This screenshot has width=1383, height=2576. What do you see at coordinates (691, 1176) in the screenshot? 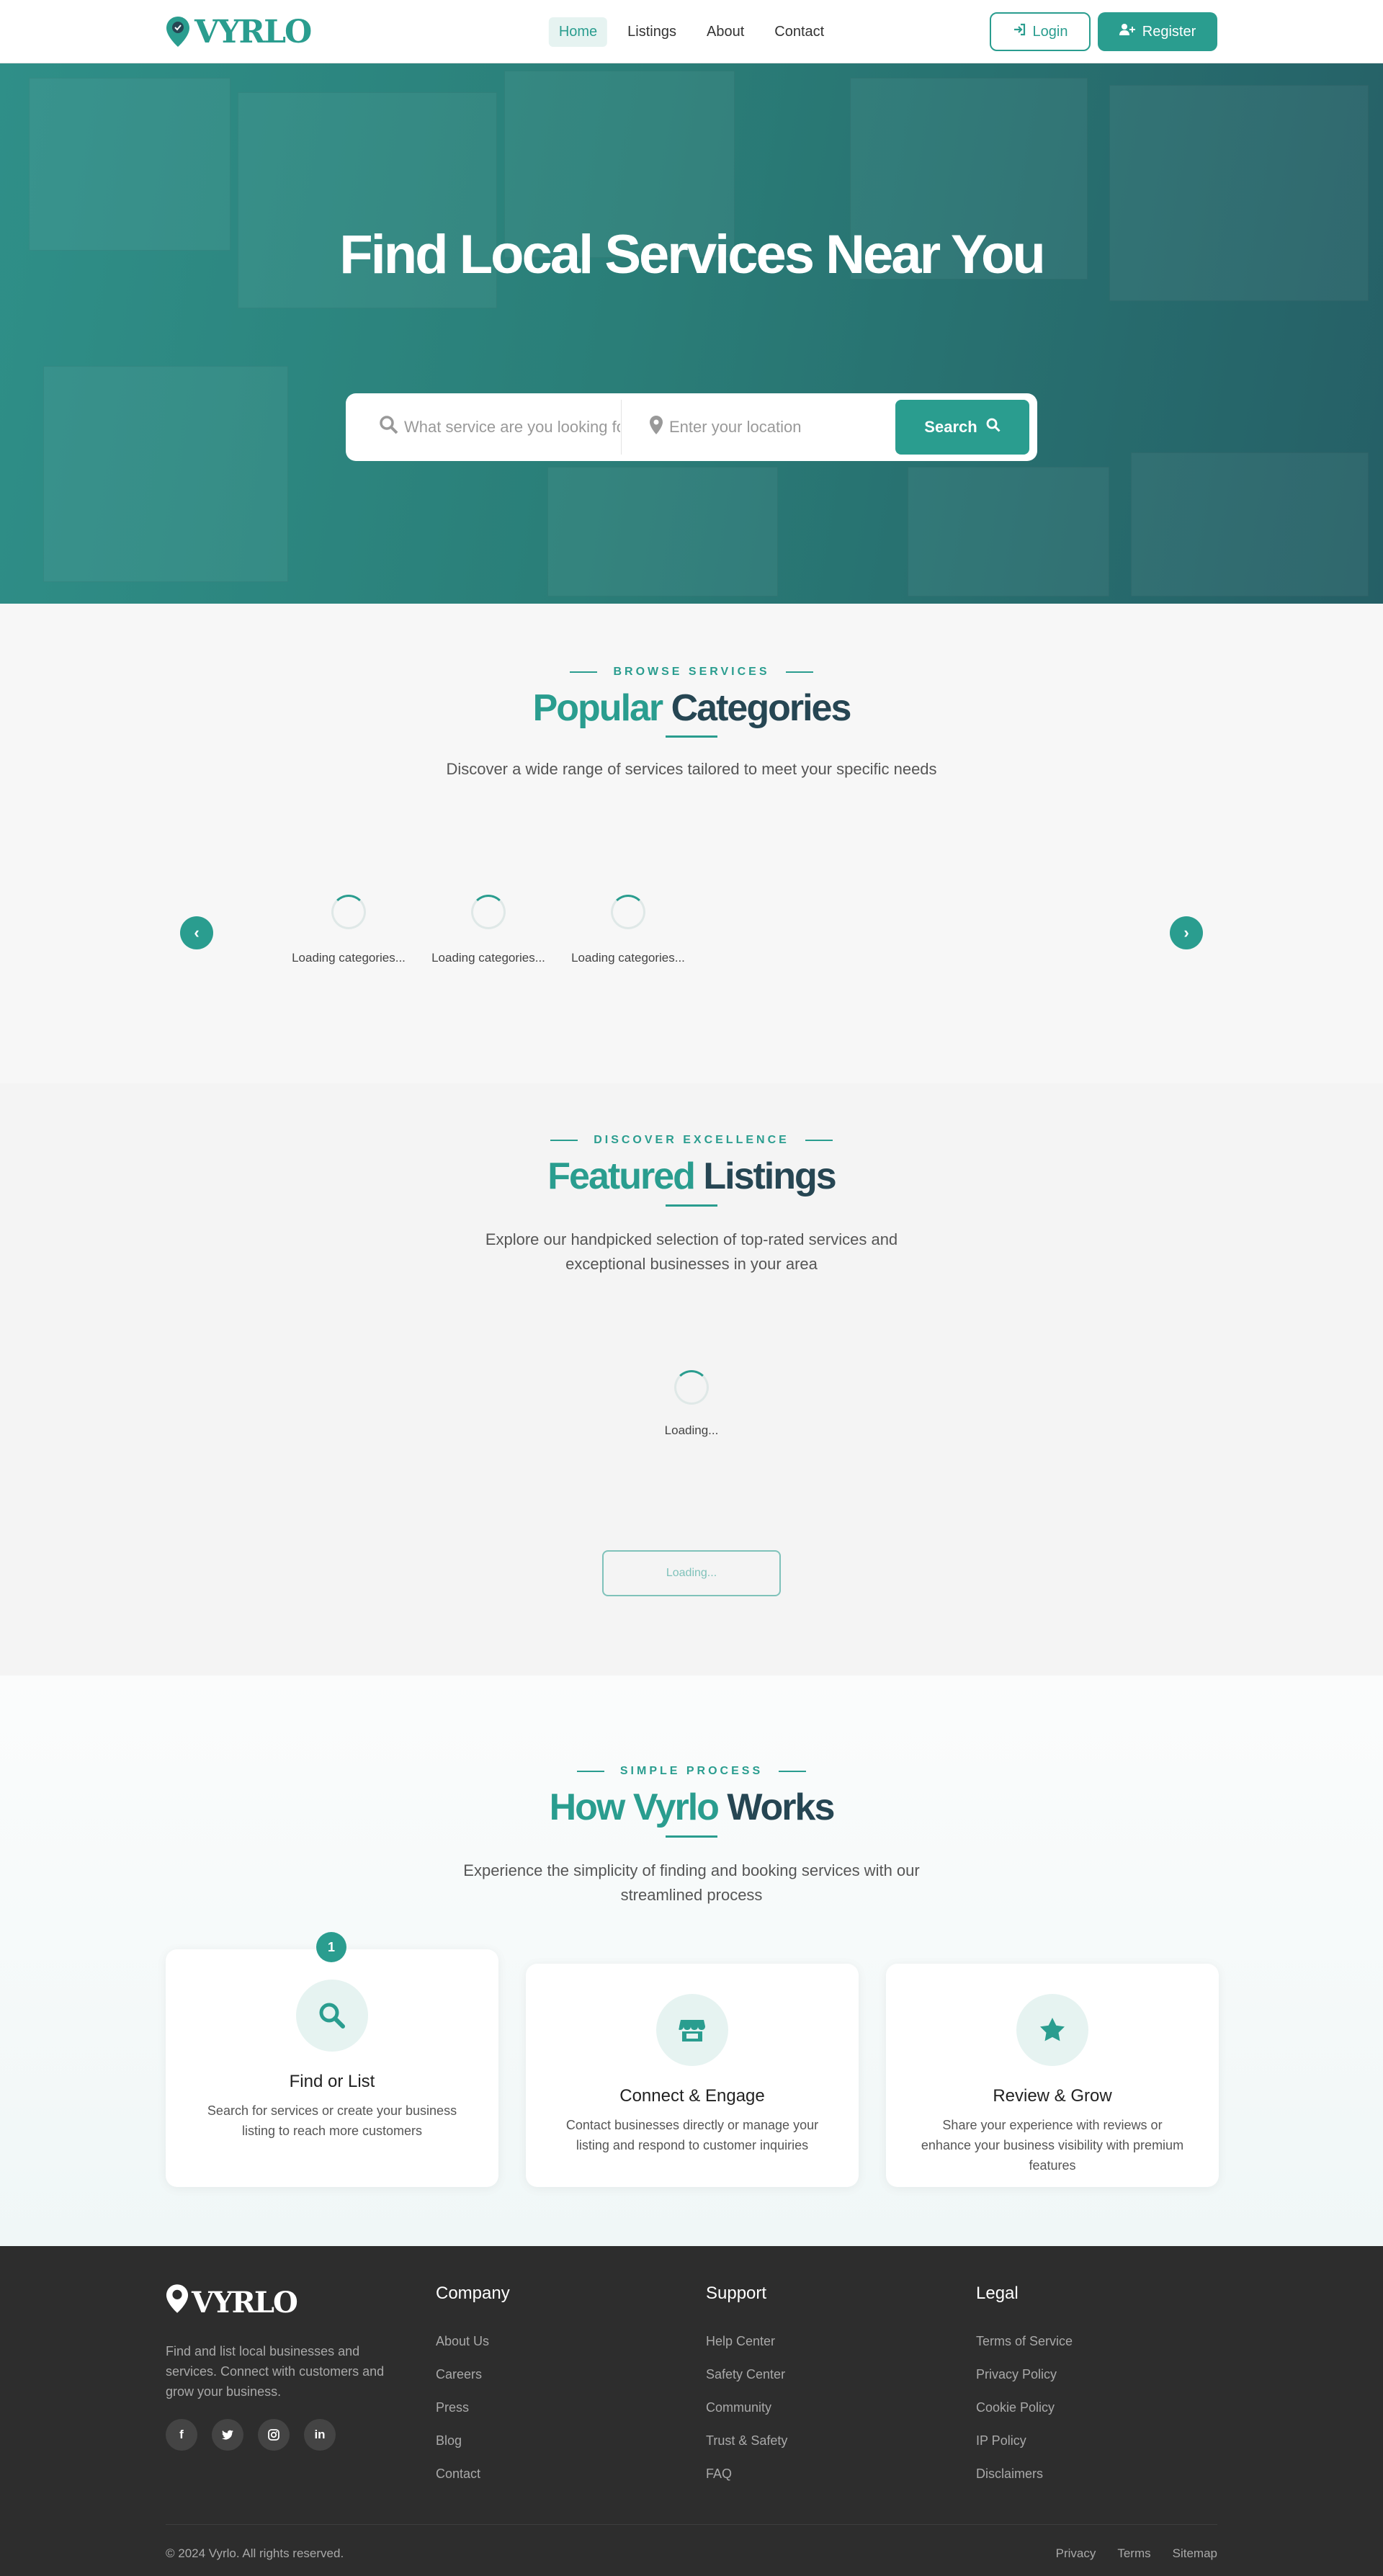
I see `featured-title: Featured Listings` at bounding box center [691, 1176].